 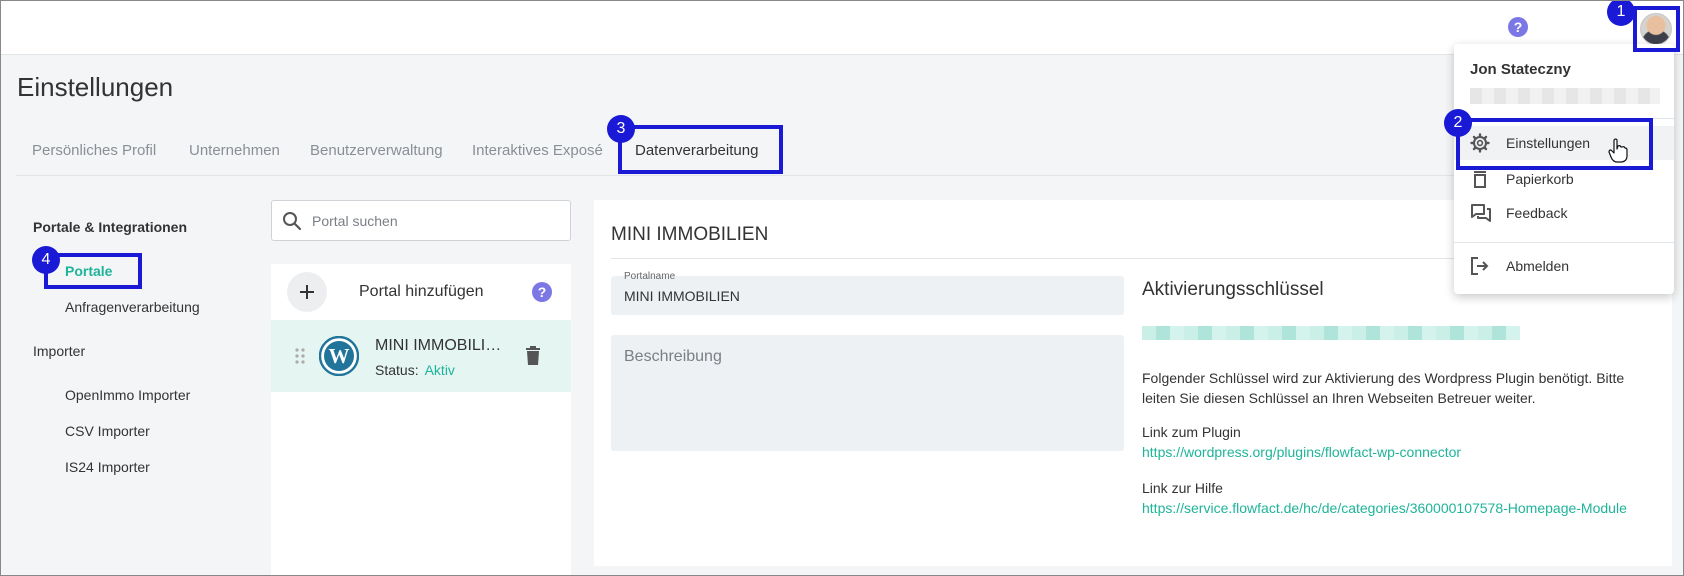 What do you see at coordinates (397, 370) in the screenshot?
I see `status-label: Status:` at bounding box center [397, 370].